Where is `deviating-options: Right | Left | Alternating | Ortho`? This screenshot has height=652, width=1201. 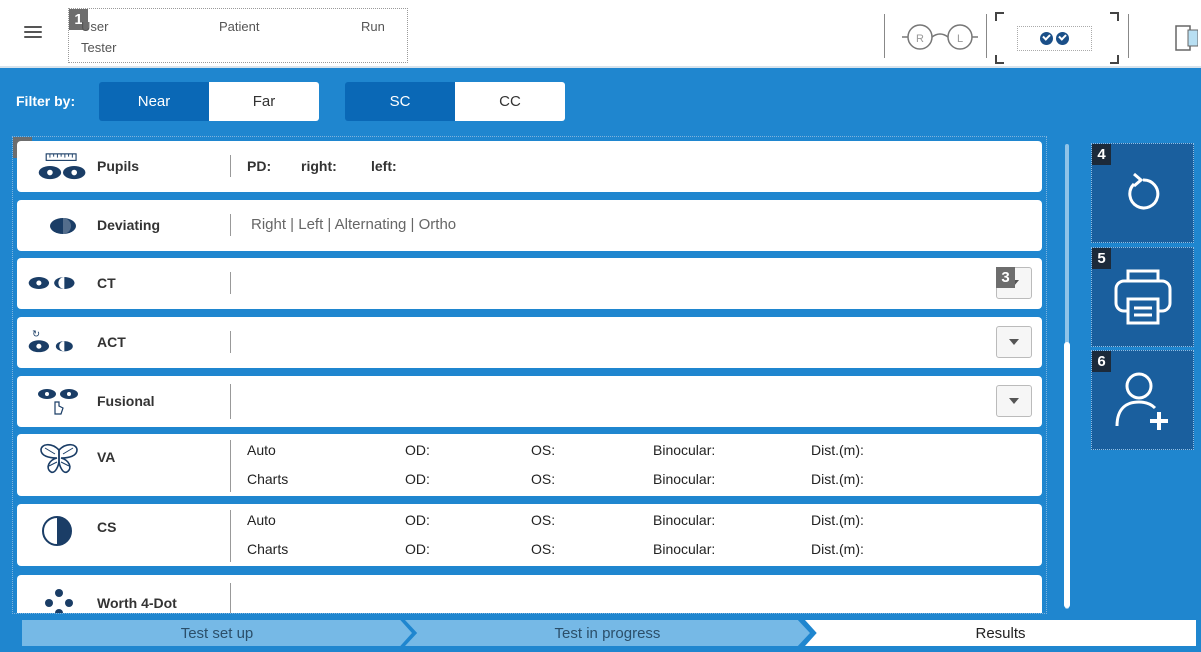
deviating-options: Right | Left | Alternating | Ortho is located at coordinates (353, 224).